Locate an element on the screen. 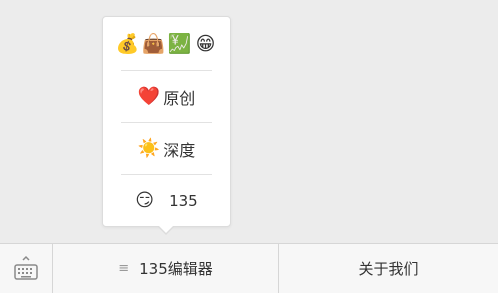 This screenshot has width=498, height=293. heart-icon: ❤️ is located at coordinates (149, 96).